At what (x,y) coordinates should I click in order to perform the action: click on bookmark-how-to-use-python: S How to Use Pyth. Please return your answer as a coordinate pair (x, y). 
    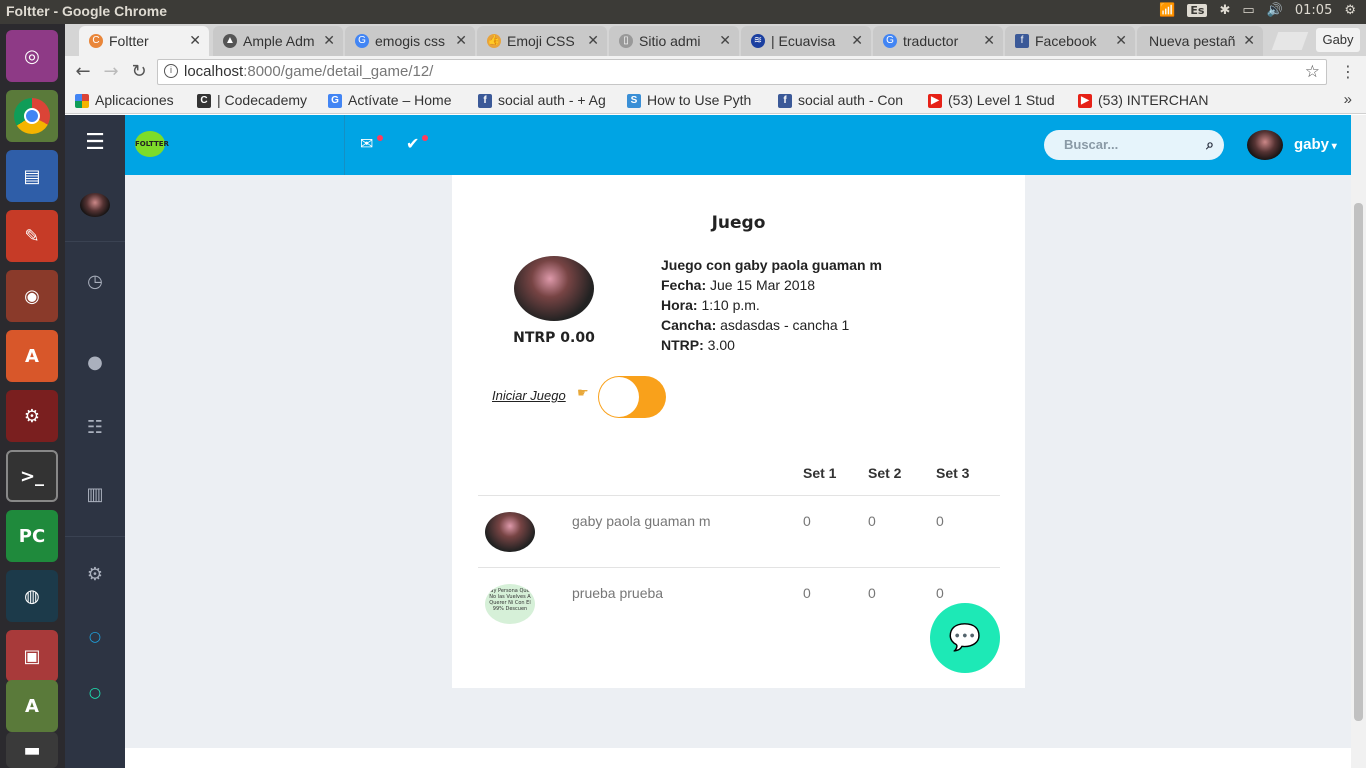
    Looking at the image, I should click on (695, 100).